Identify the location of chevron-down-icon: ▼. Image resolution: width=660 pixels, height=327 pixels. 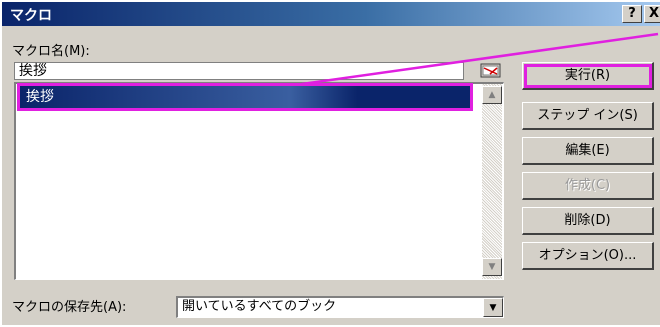
(493, 307).